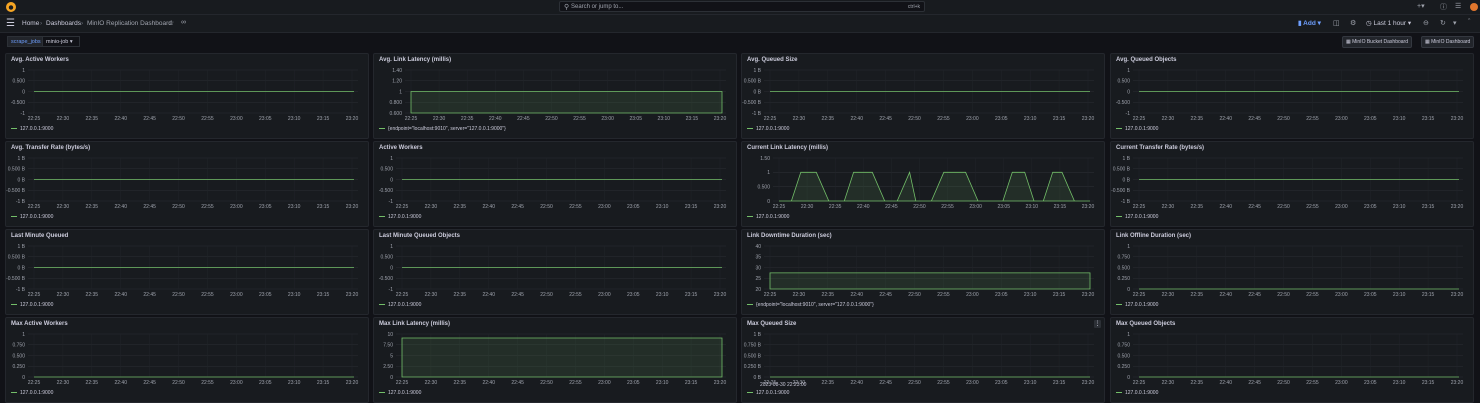 The image size is (1480, 403). What do you see at coordinates (1421, 6) in the screenshot?
I see `plus-icon: +▾` at bounding box center [1421, 6].